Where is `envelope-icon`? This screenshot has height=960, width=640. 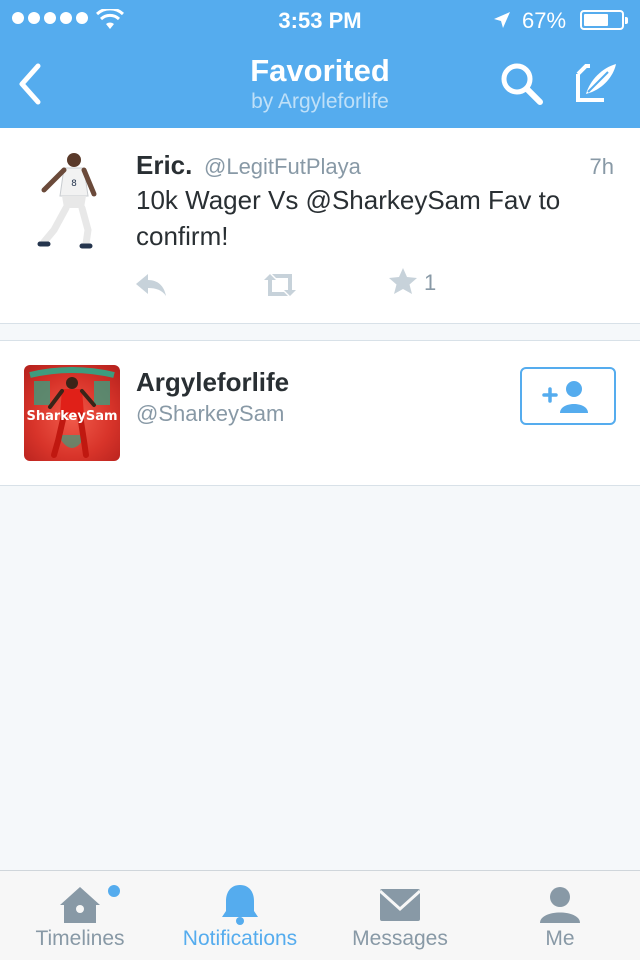
envelope-icon is located at coordinates (400, 905).